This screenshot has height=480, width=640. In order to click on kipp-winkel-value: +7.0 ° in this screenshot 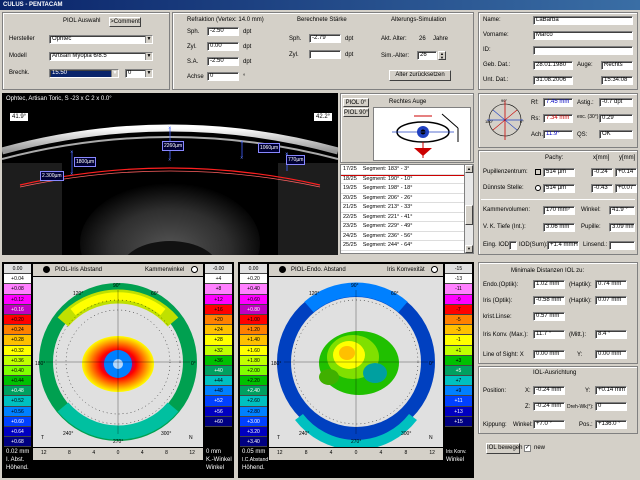, I will do `click(549, 424)`.